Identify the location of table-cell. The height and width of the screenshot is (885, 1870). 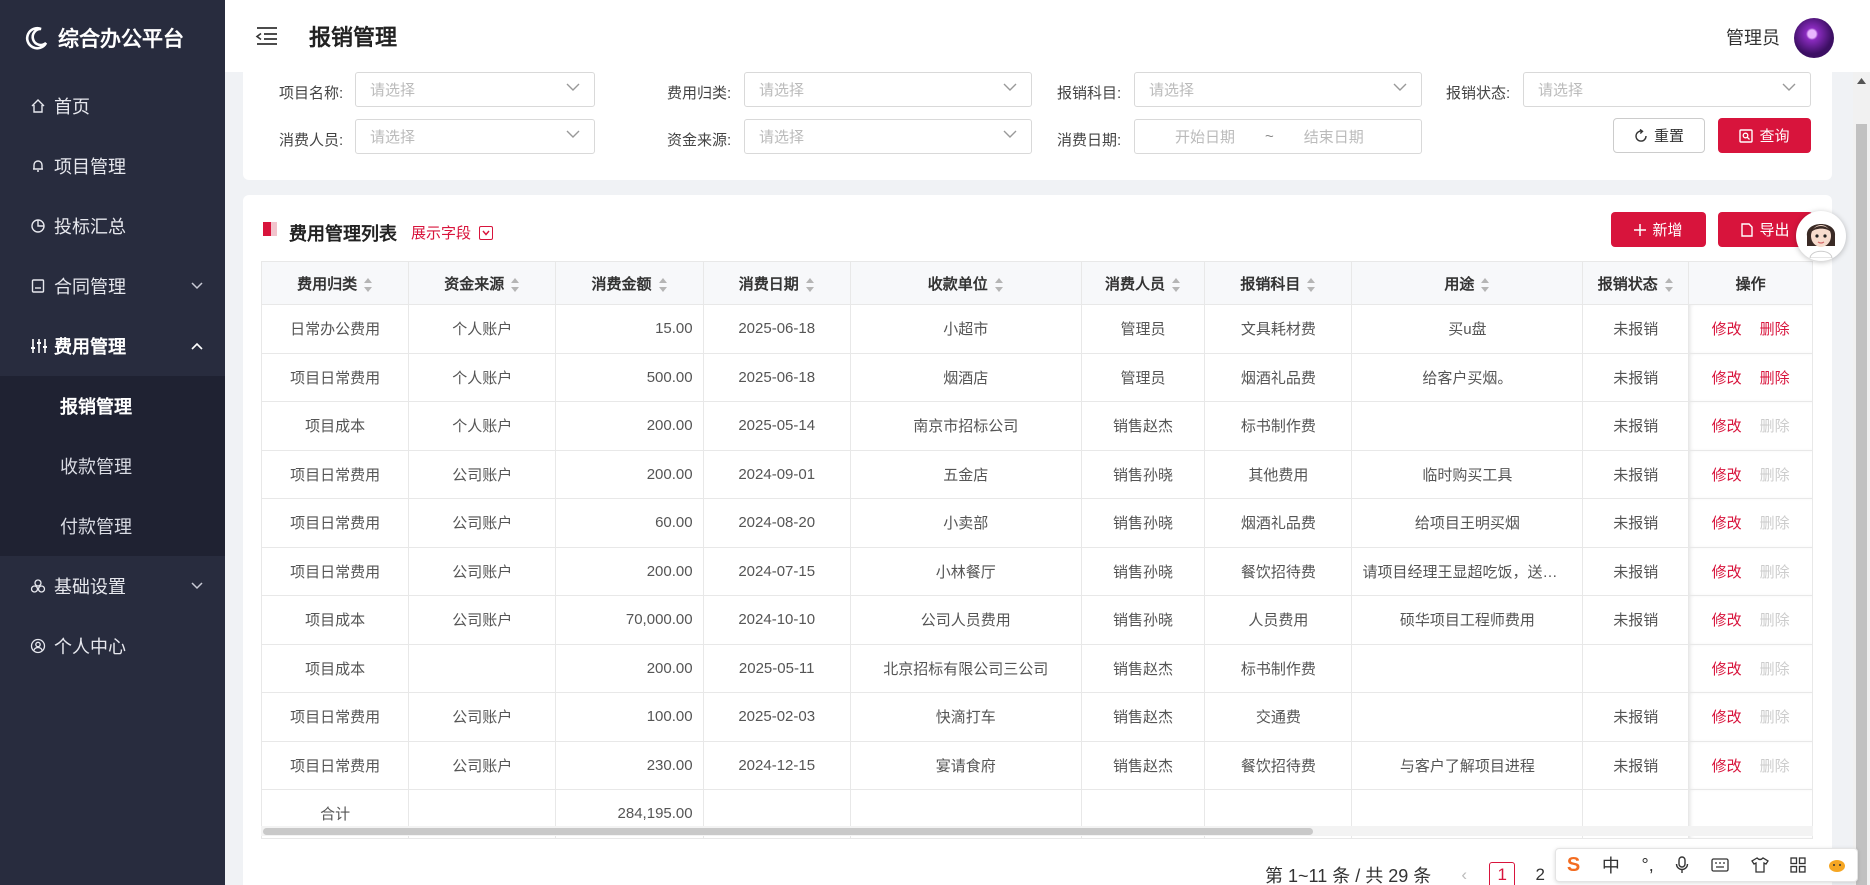
(1467, 426).